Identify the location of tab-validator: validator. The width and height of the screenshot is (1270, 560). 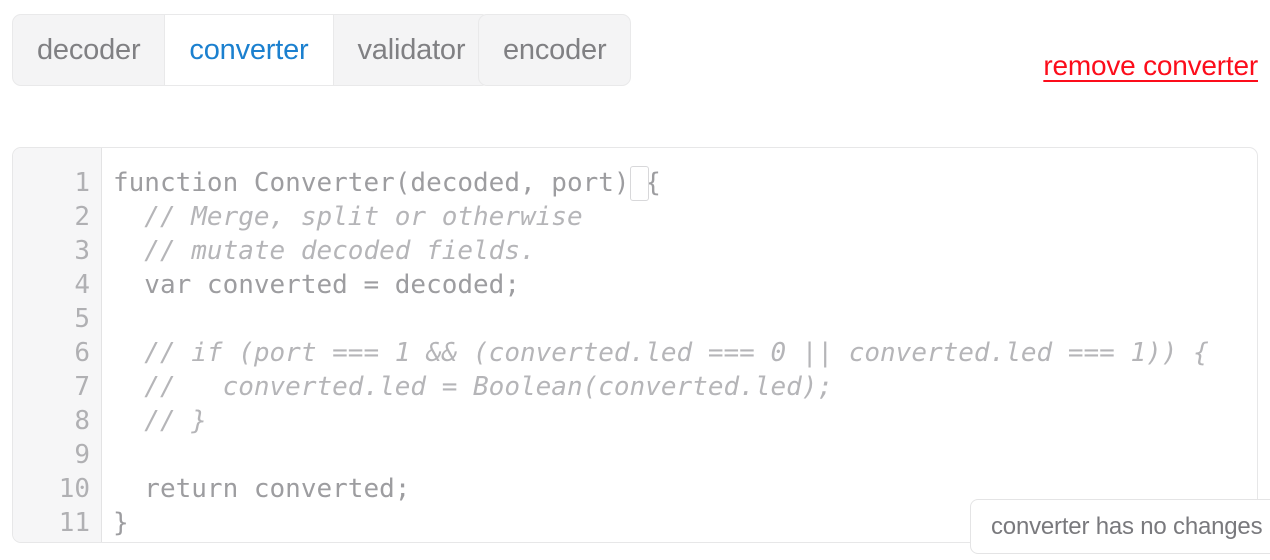
(412, 50).